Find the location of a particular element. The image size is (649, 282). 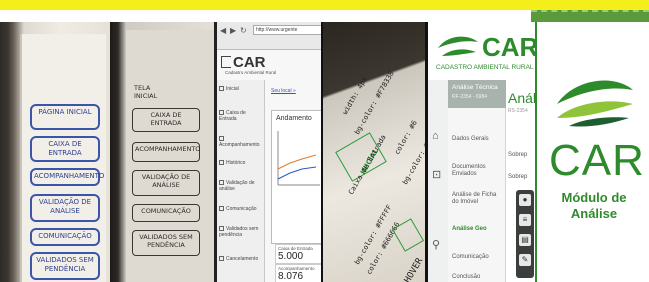

sidebar-item-label: Cancelamento is located at coordinates (242, 259).